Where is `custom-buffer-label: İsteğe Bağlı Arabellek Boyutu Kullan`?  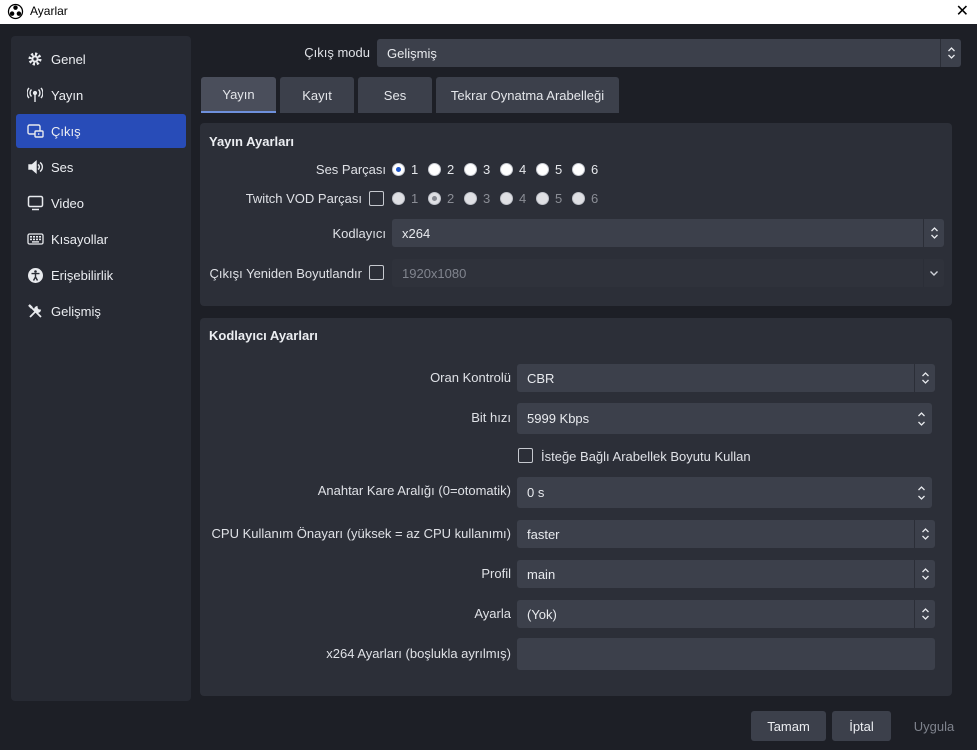 custom-buffer-label: İsteğe Bağlı Arabellek Boyutu Kullan is located at coordinates (646, 456).